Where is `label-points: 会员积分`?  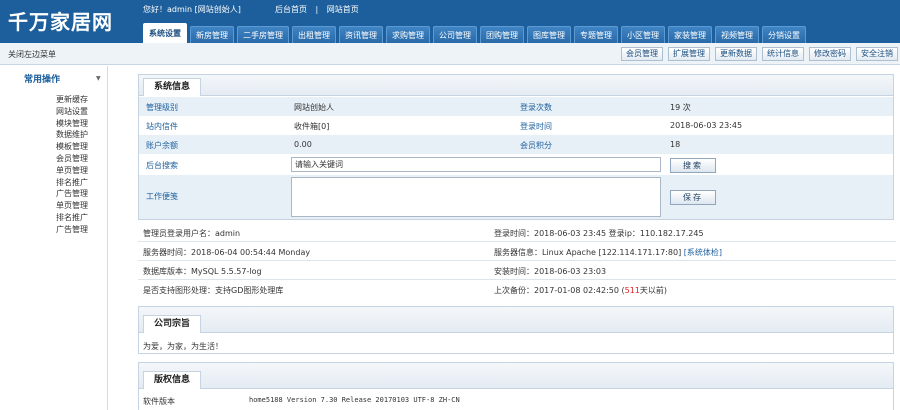
label-points: 会员积分 is located at coordinates (536, 145).